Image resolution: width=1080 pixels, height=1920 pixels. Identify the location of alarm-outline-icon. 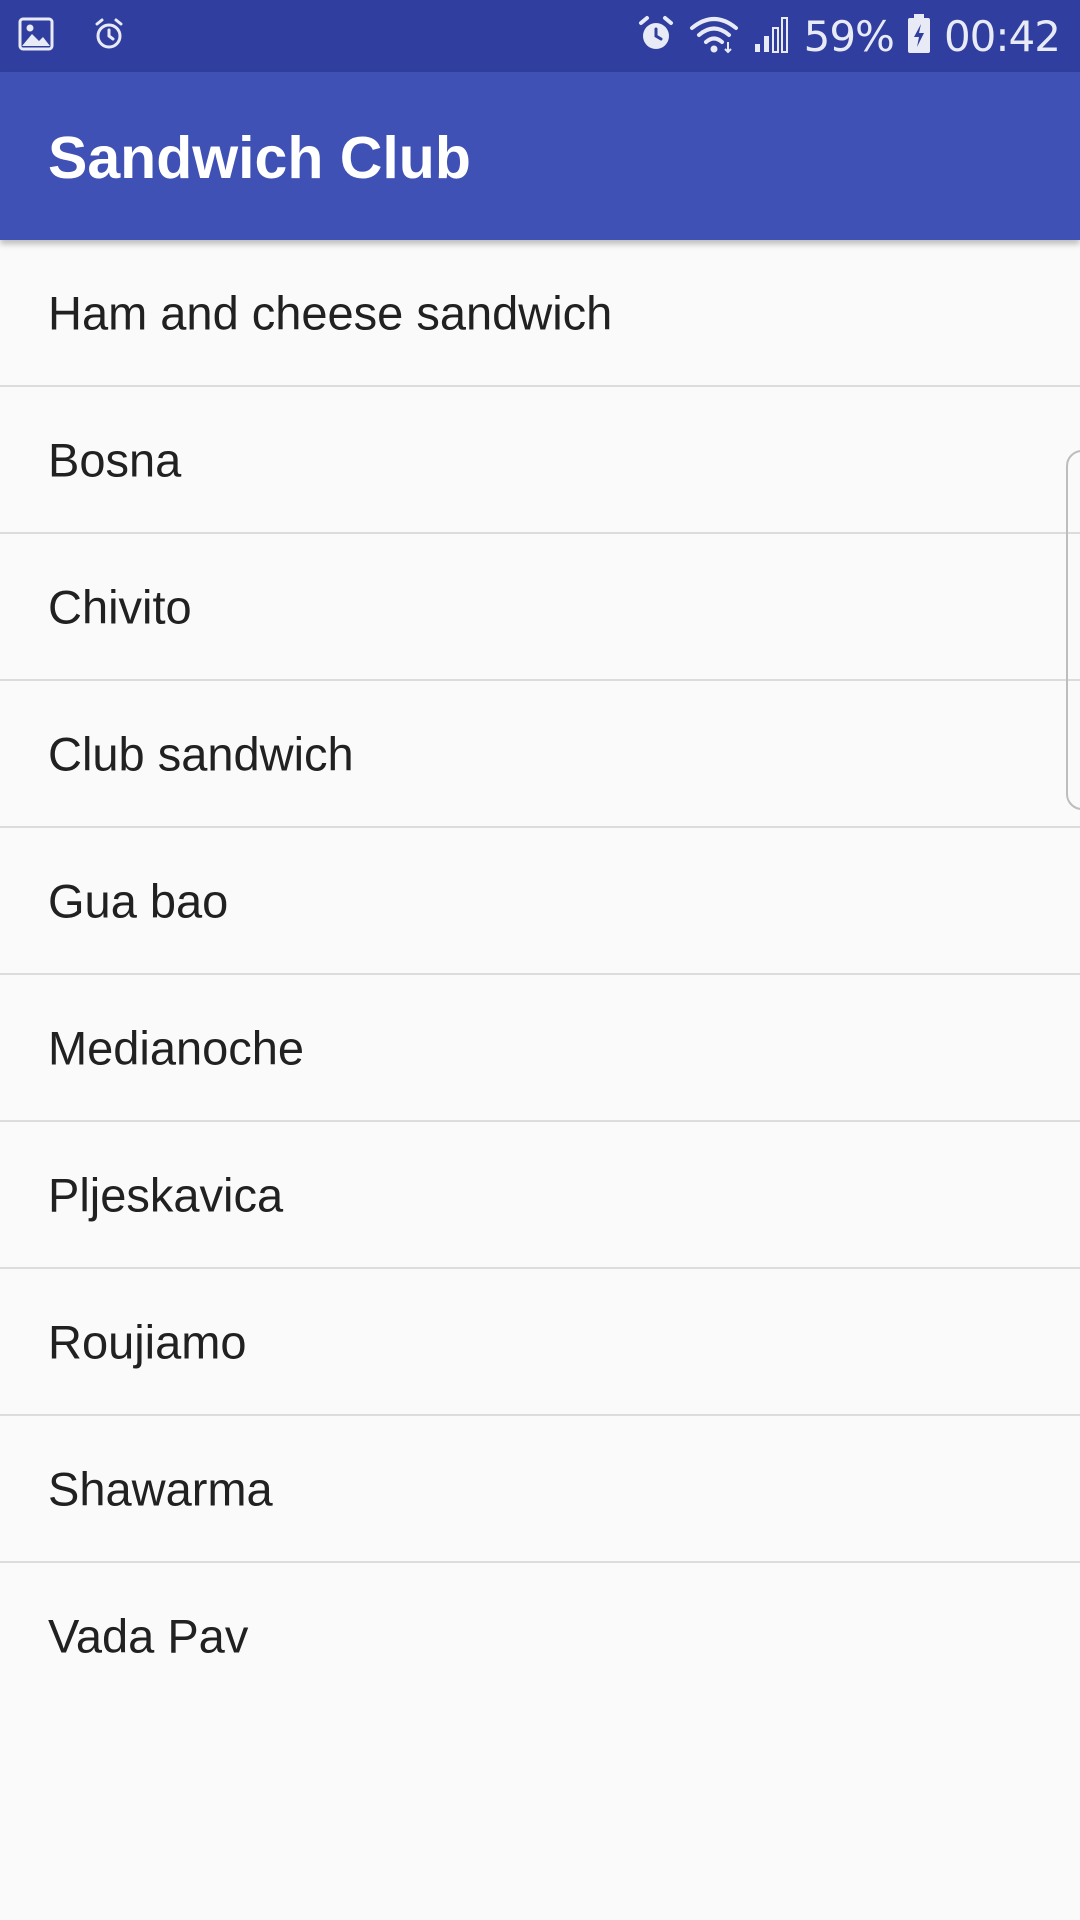
(109, 36).